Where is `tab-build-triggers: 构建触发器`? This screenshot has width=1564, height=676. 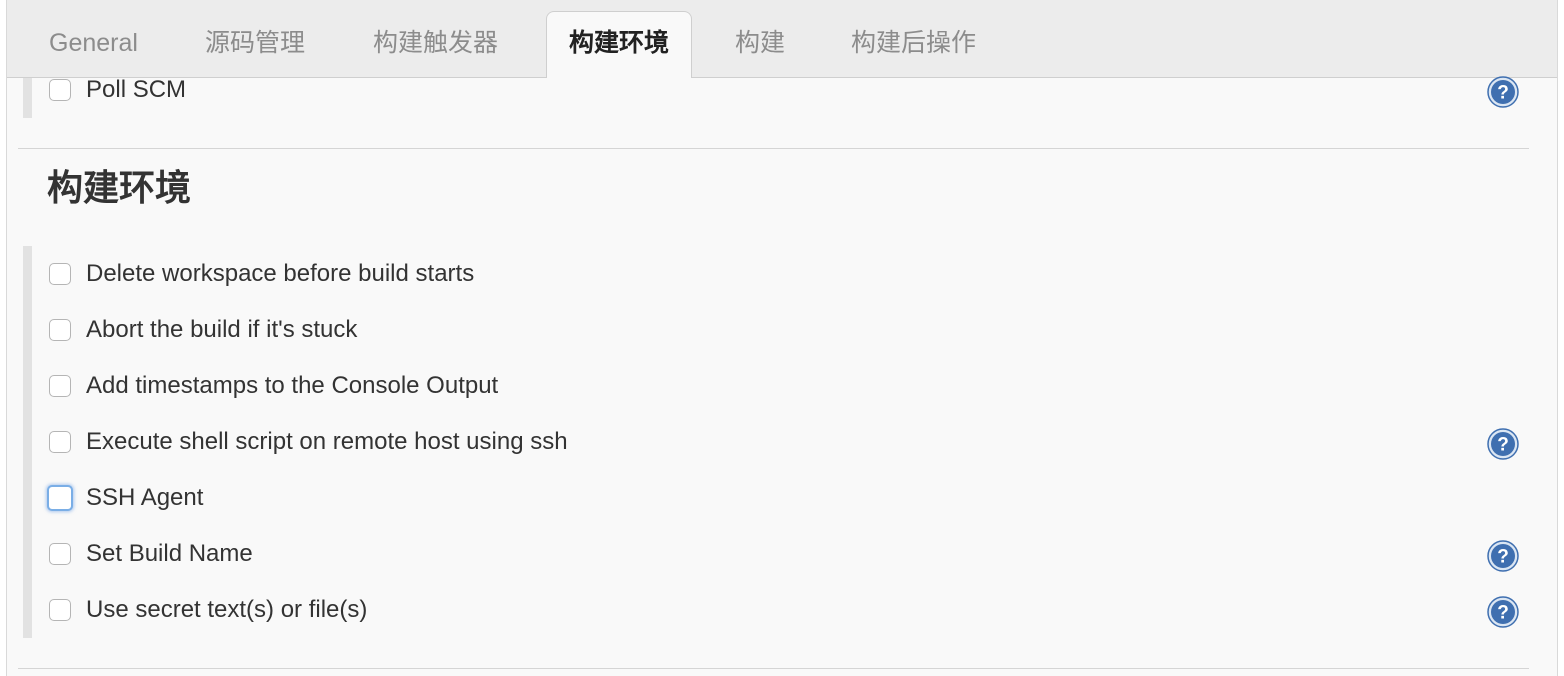
tab-build-triggers: 构建触发器 is located at coordinates (435, 43).